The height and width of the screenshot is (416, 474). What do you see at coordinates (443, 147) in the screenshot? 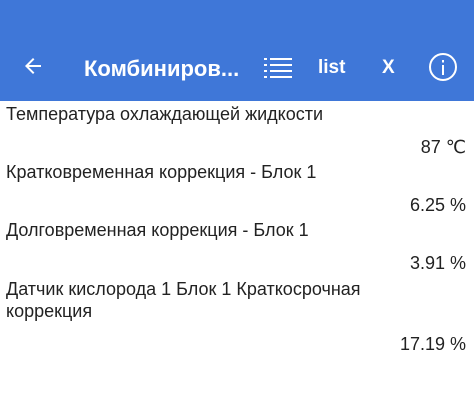
I see `param-value: 87 ℃` at bounding box center [443, 147].